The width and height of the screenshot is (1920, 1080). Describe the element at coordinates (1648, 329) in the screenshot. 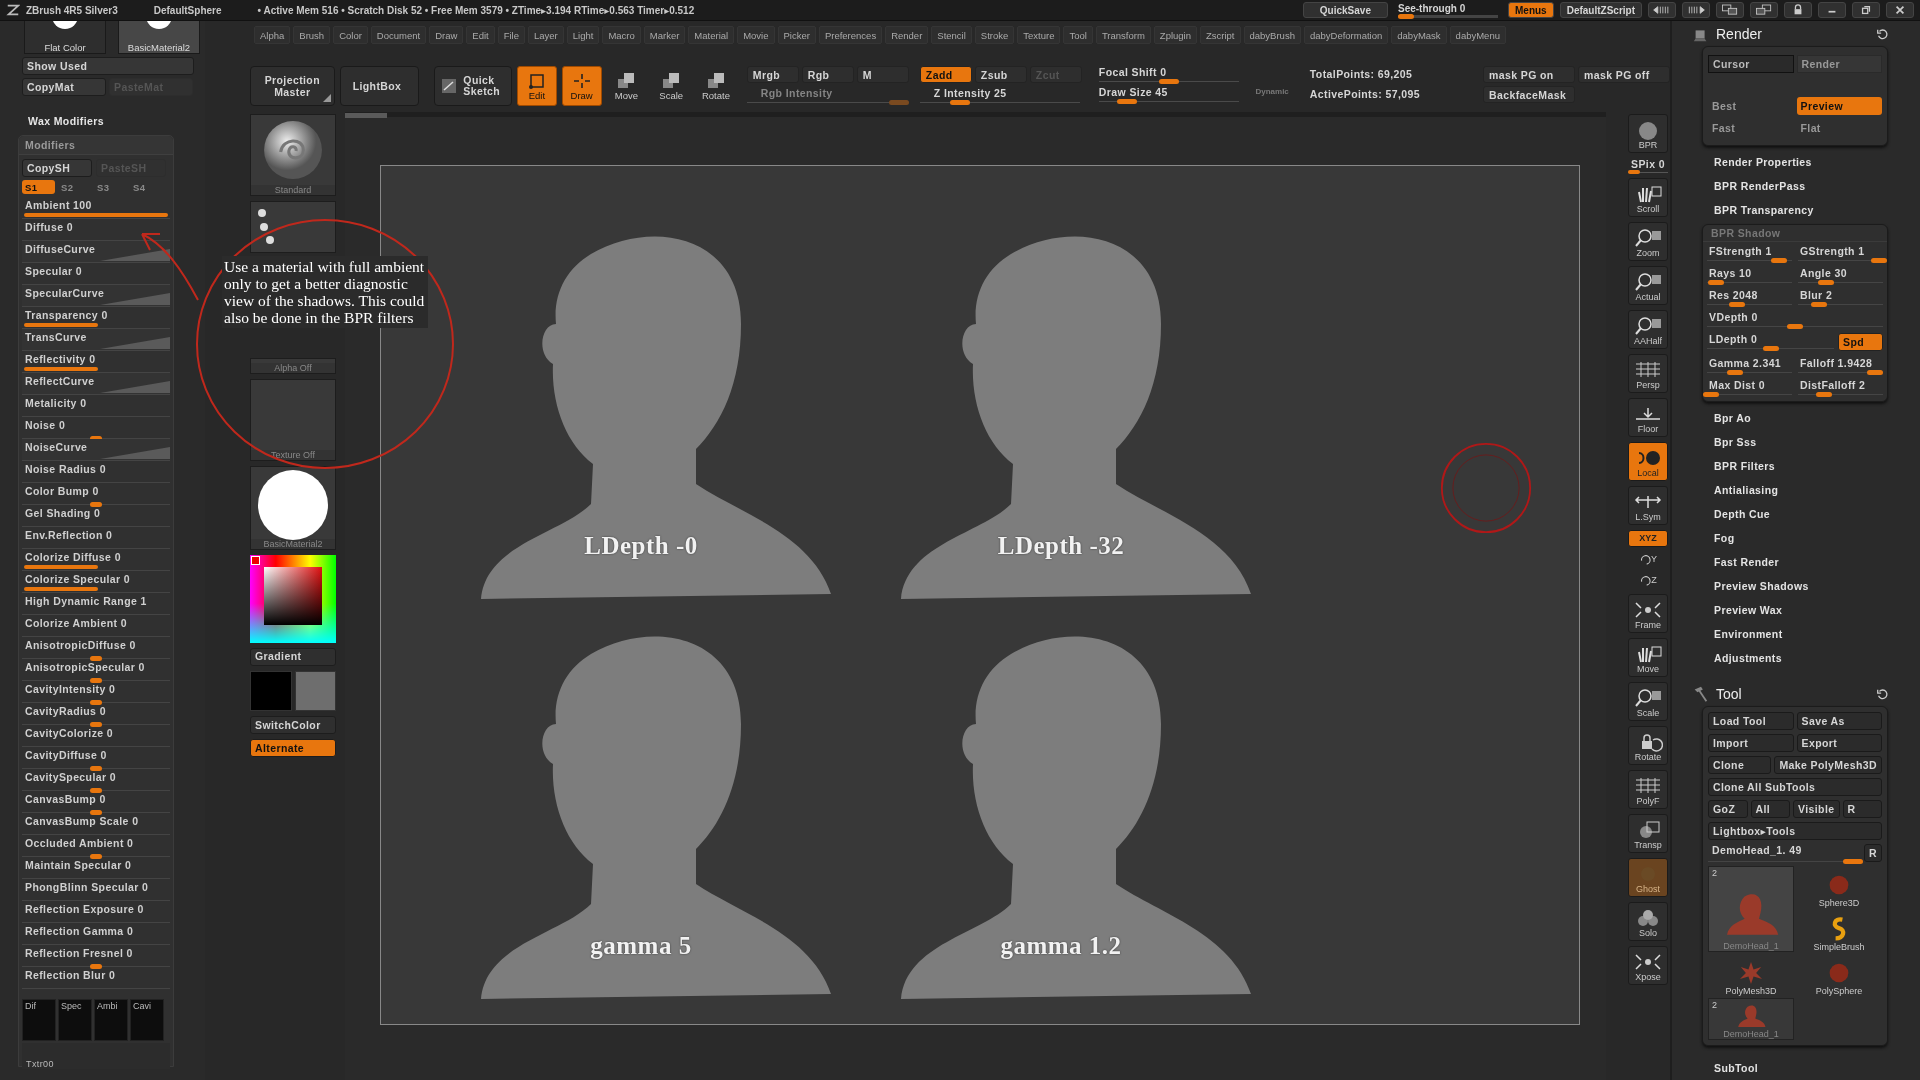

I see `view-button: AAHalf` at that location.